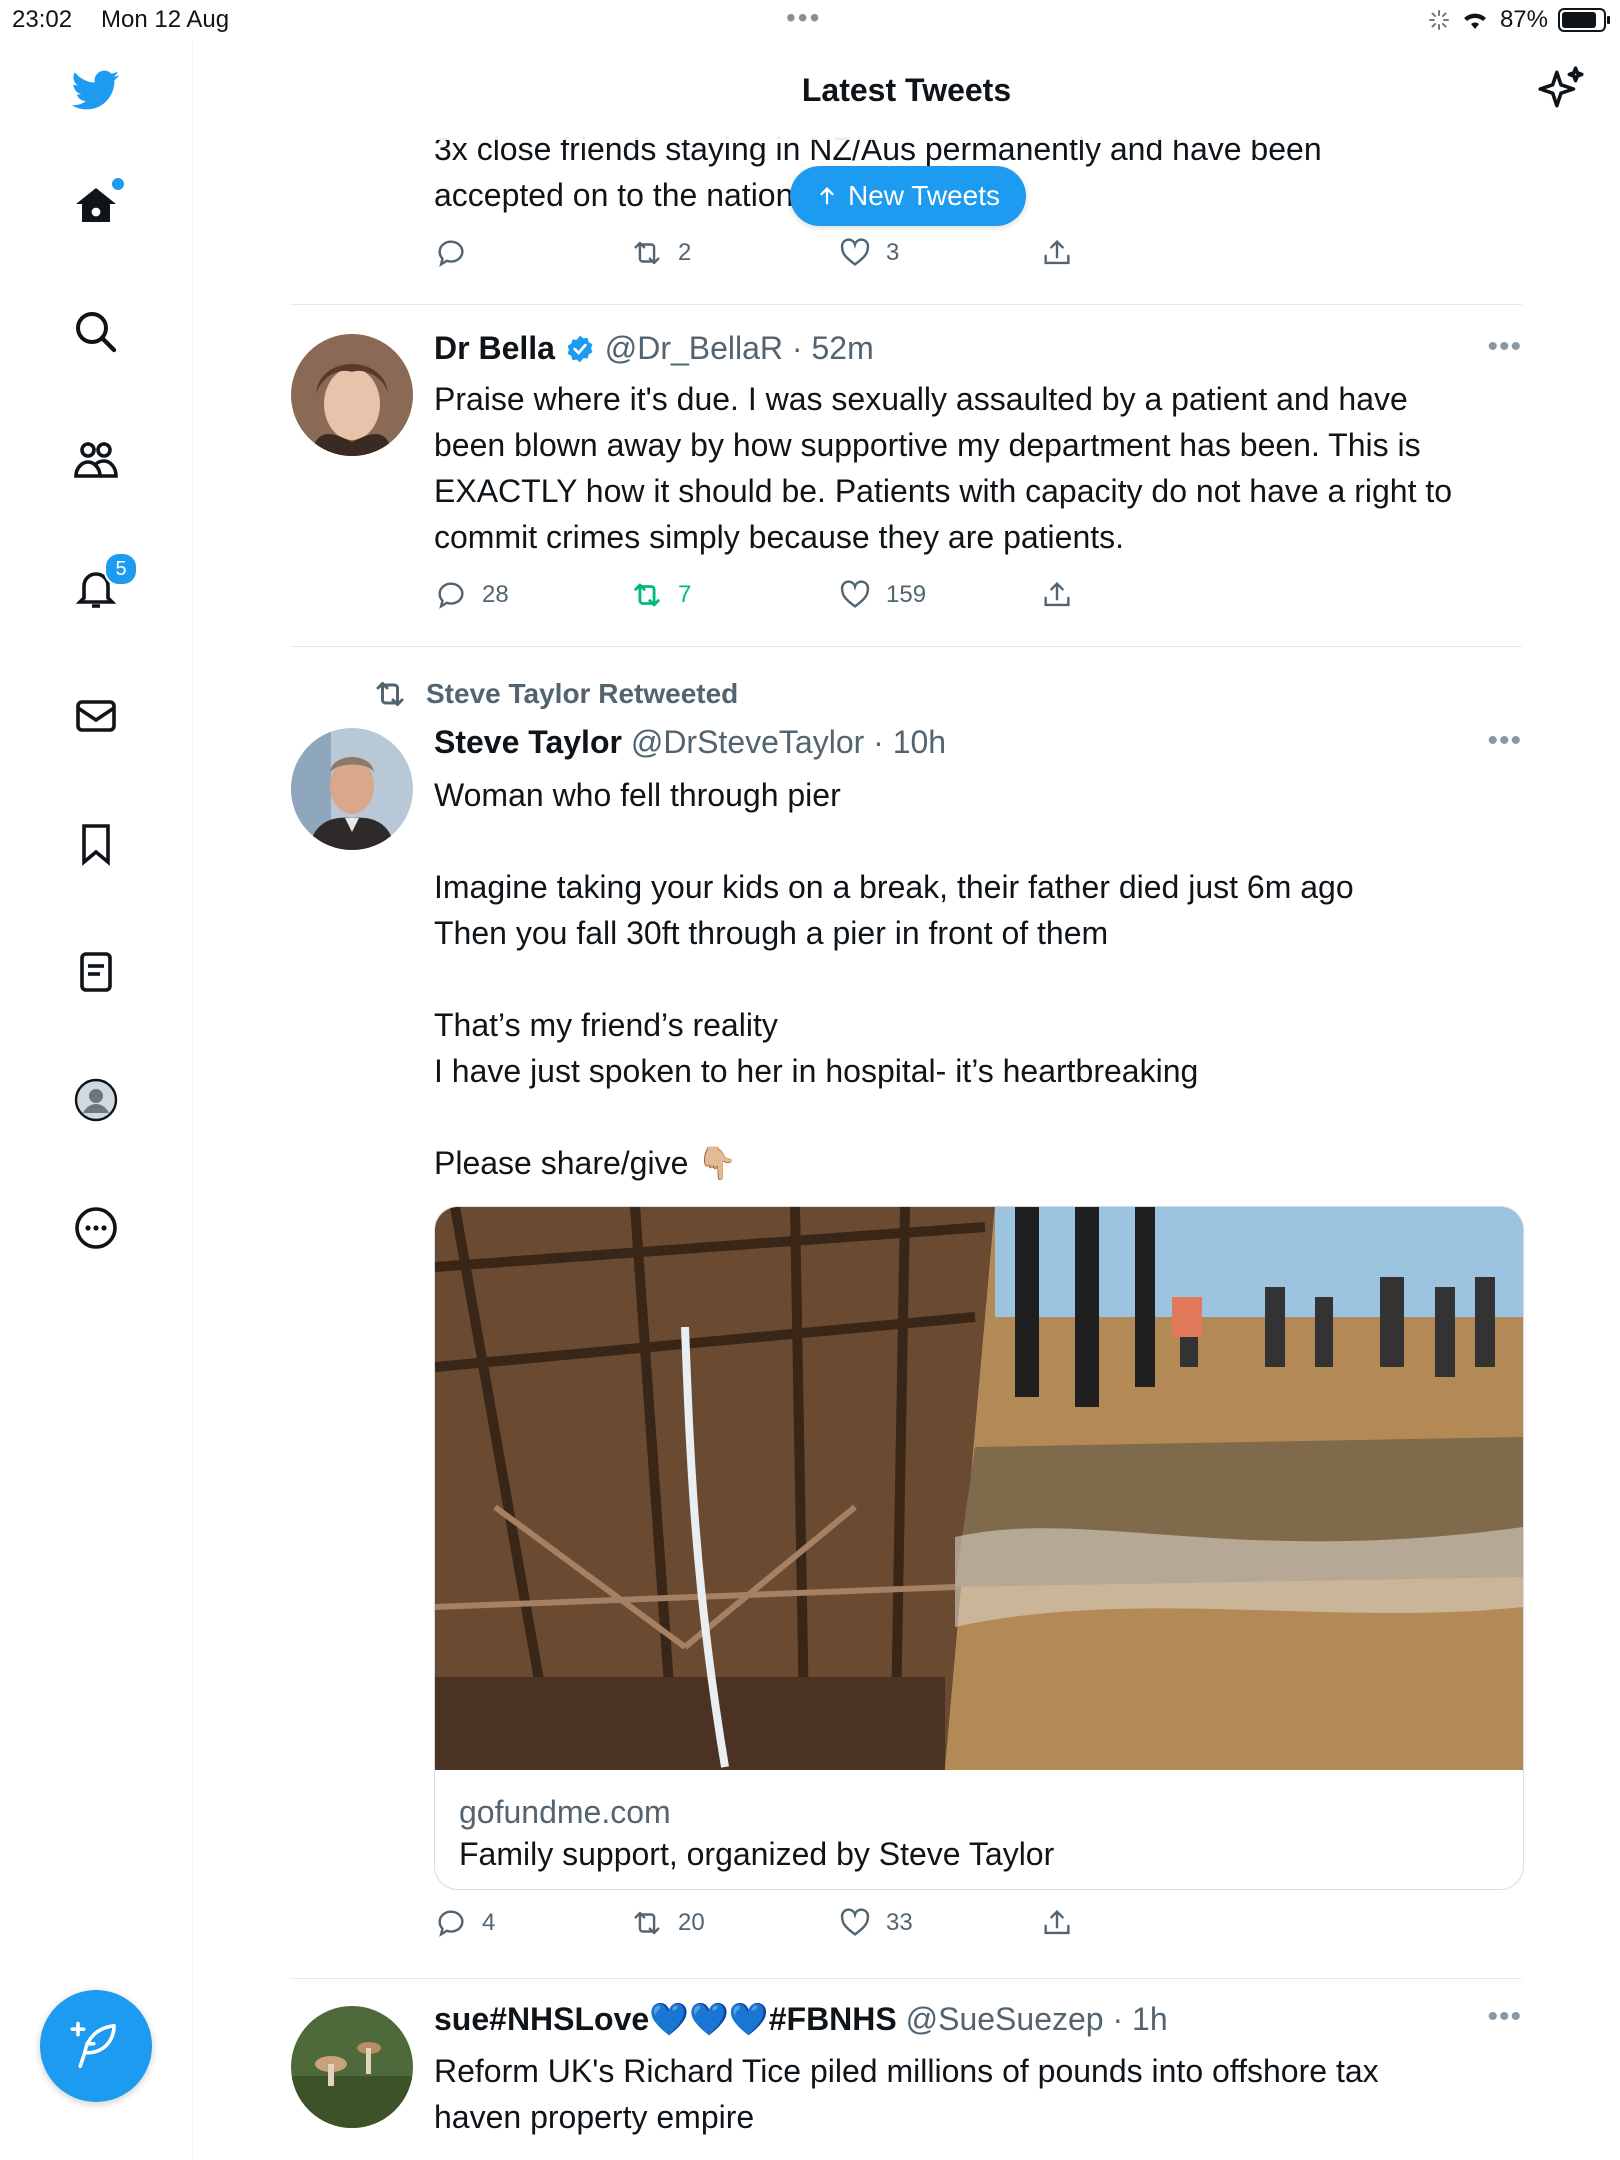 Image resolution: width=1620 pixels, height=2160 pixels. What do you see at coordinates (1504, 2017) in the screenshot?
I see `tweet-4-more-icon: •••` at bounding box center [1504, 2017].